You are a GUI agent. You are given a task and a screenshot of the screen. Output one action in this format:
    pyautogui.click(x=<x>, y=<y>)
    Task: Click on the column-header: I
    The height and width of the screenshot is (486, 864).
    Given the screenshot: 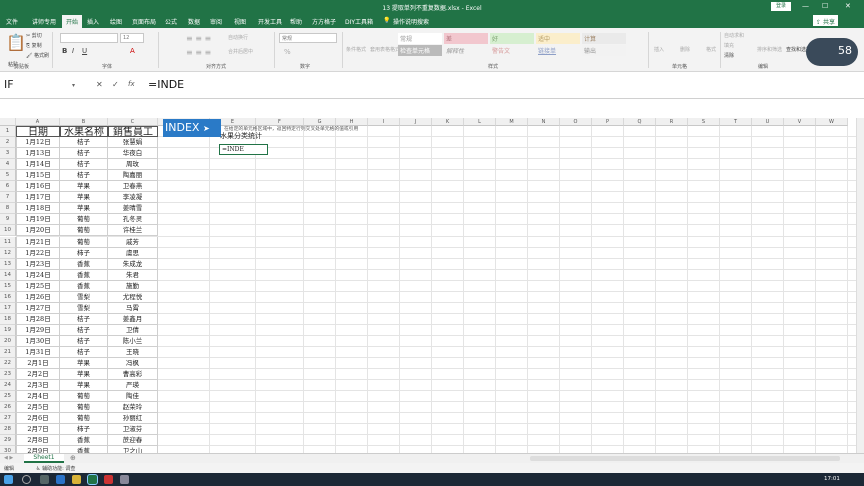 What is the action you would take?
    pyautogui.click(x=384, y=122)
    